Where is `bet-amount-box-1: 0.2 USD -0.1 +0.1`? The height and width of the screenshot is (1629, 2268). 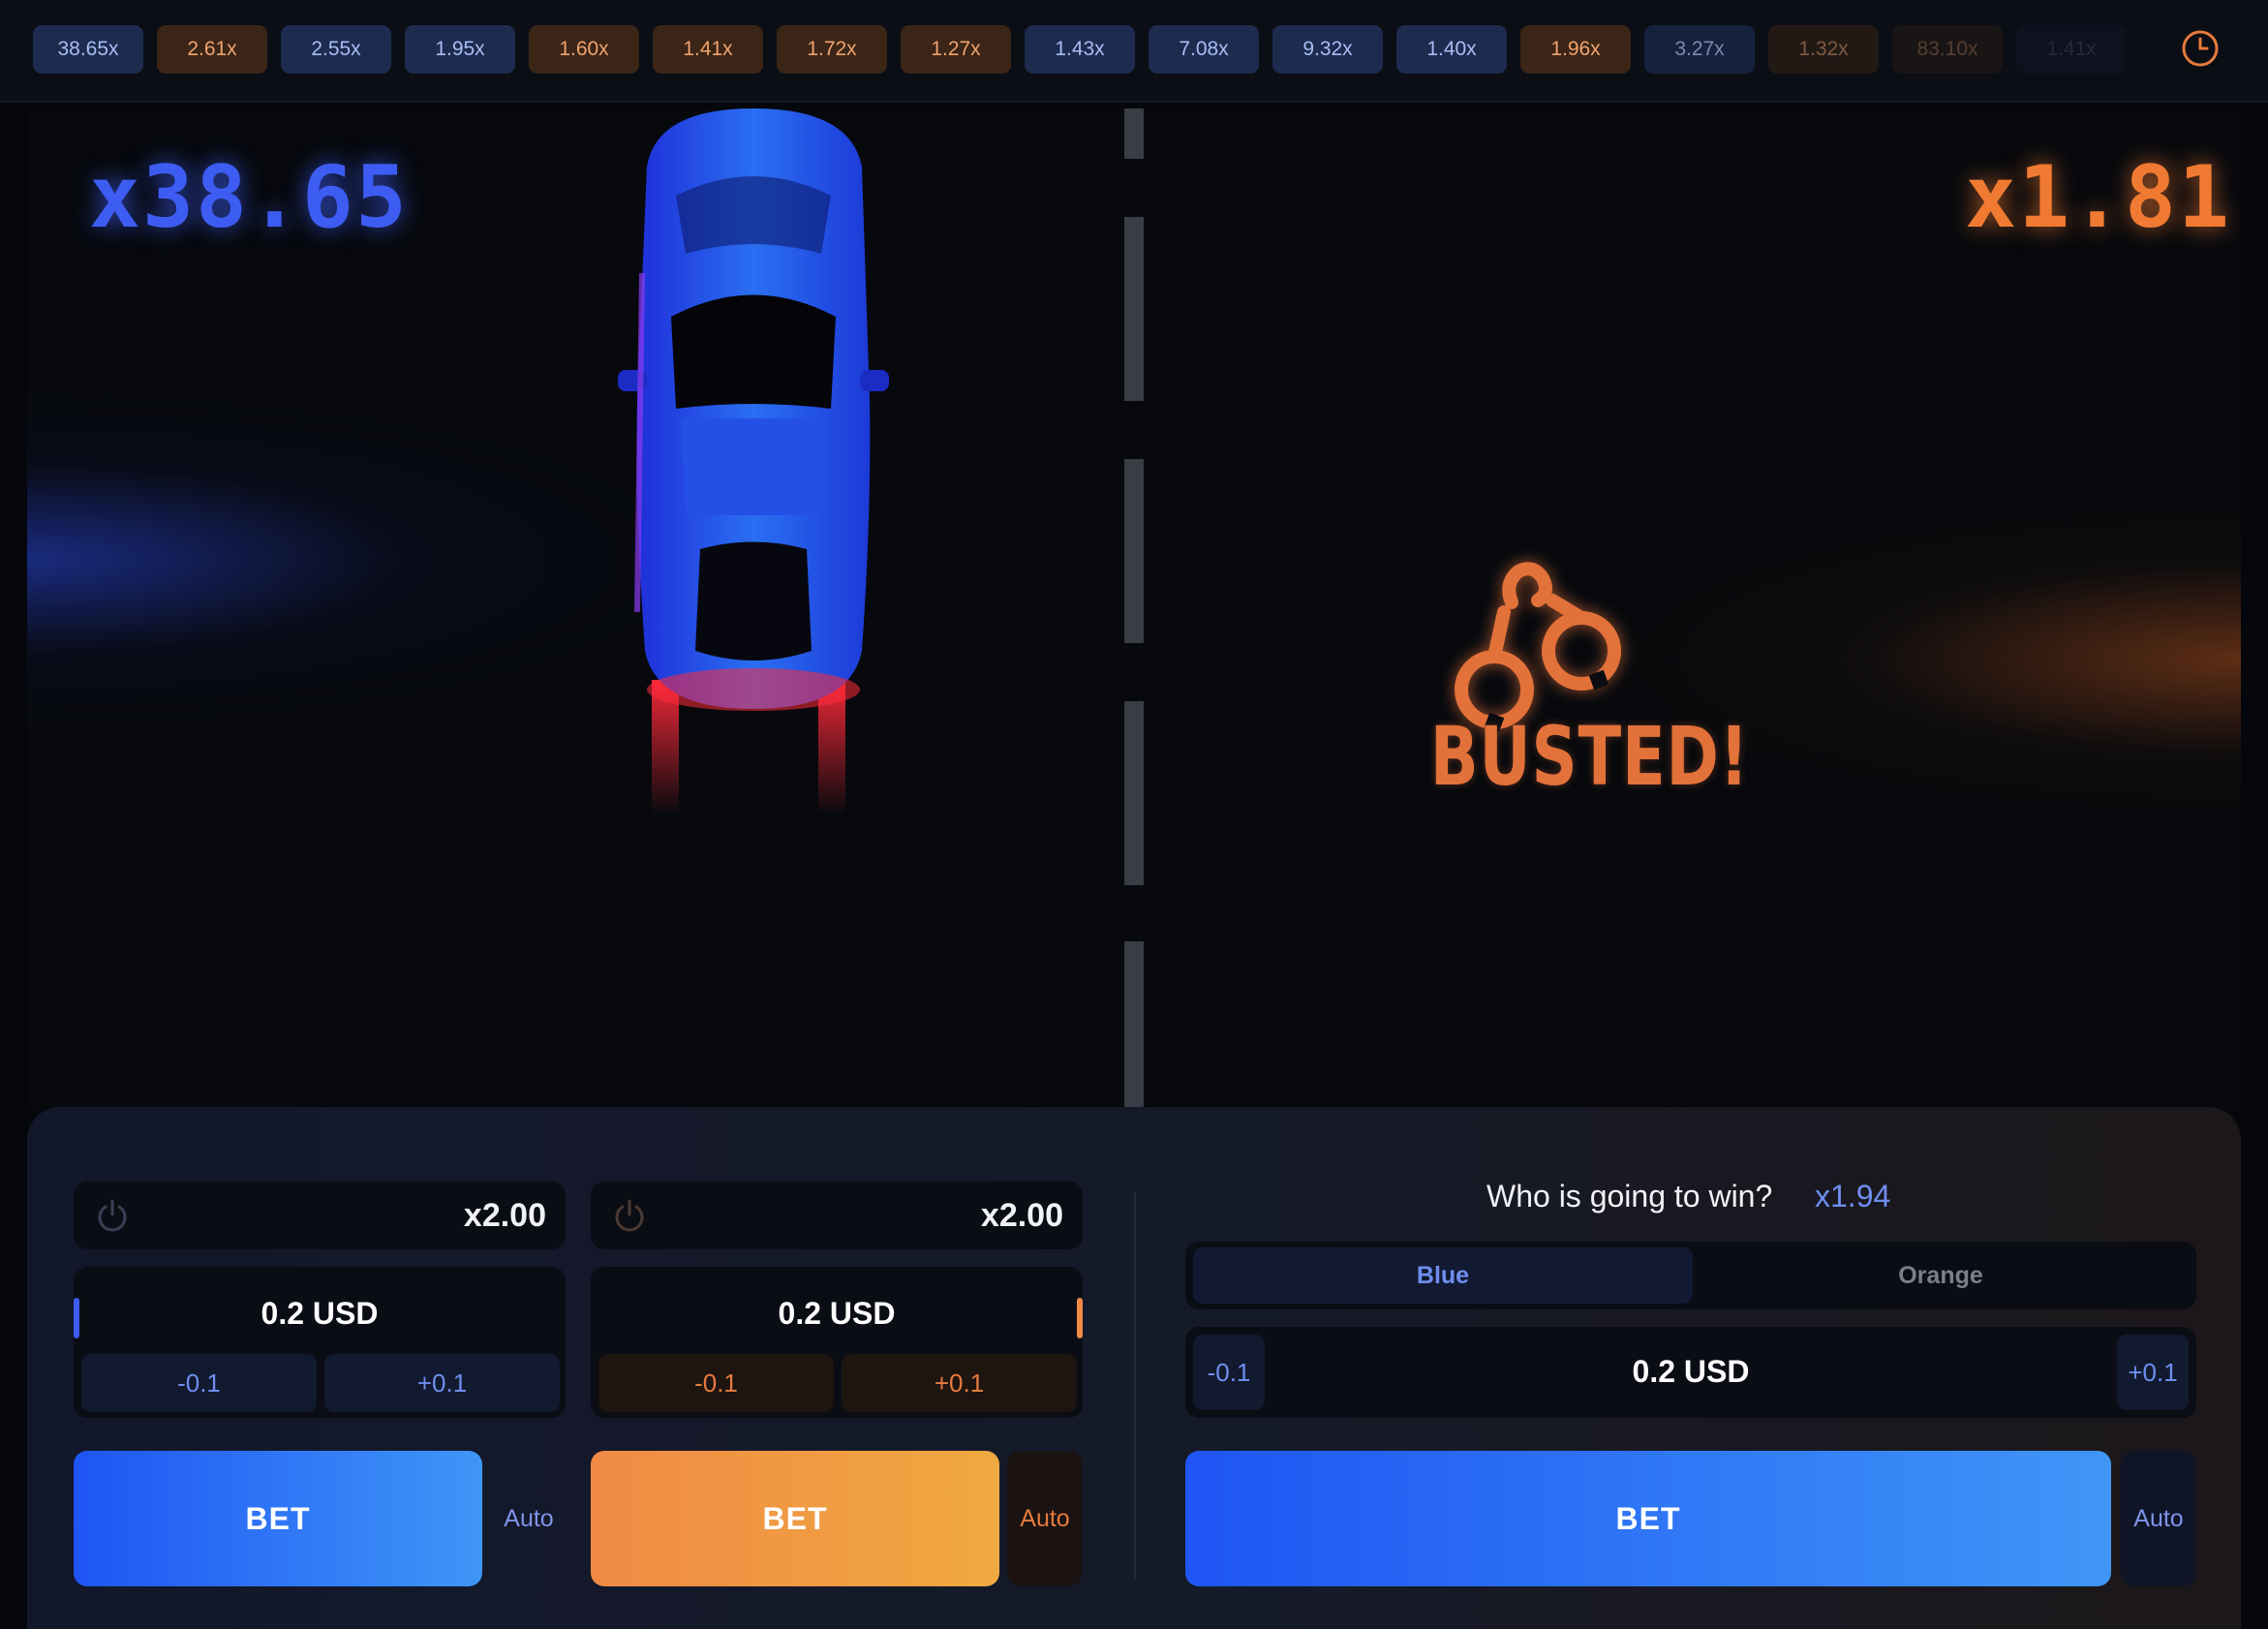 bet-amount-box-1: 0.2 USD -0.1 +0.1 is located at coordinates (320, 1342).